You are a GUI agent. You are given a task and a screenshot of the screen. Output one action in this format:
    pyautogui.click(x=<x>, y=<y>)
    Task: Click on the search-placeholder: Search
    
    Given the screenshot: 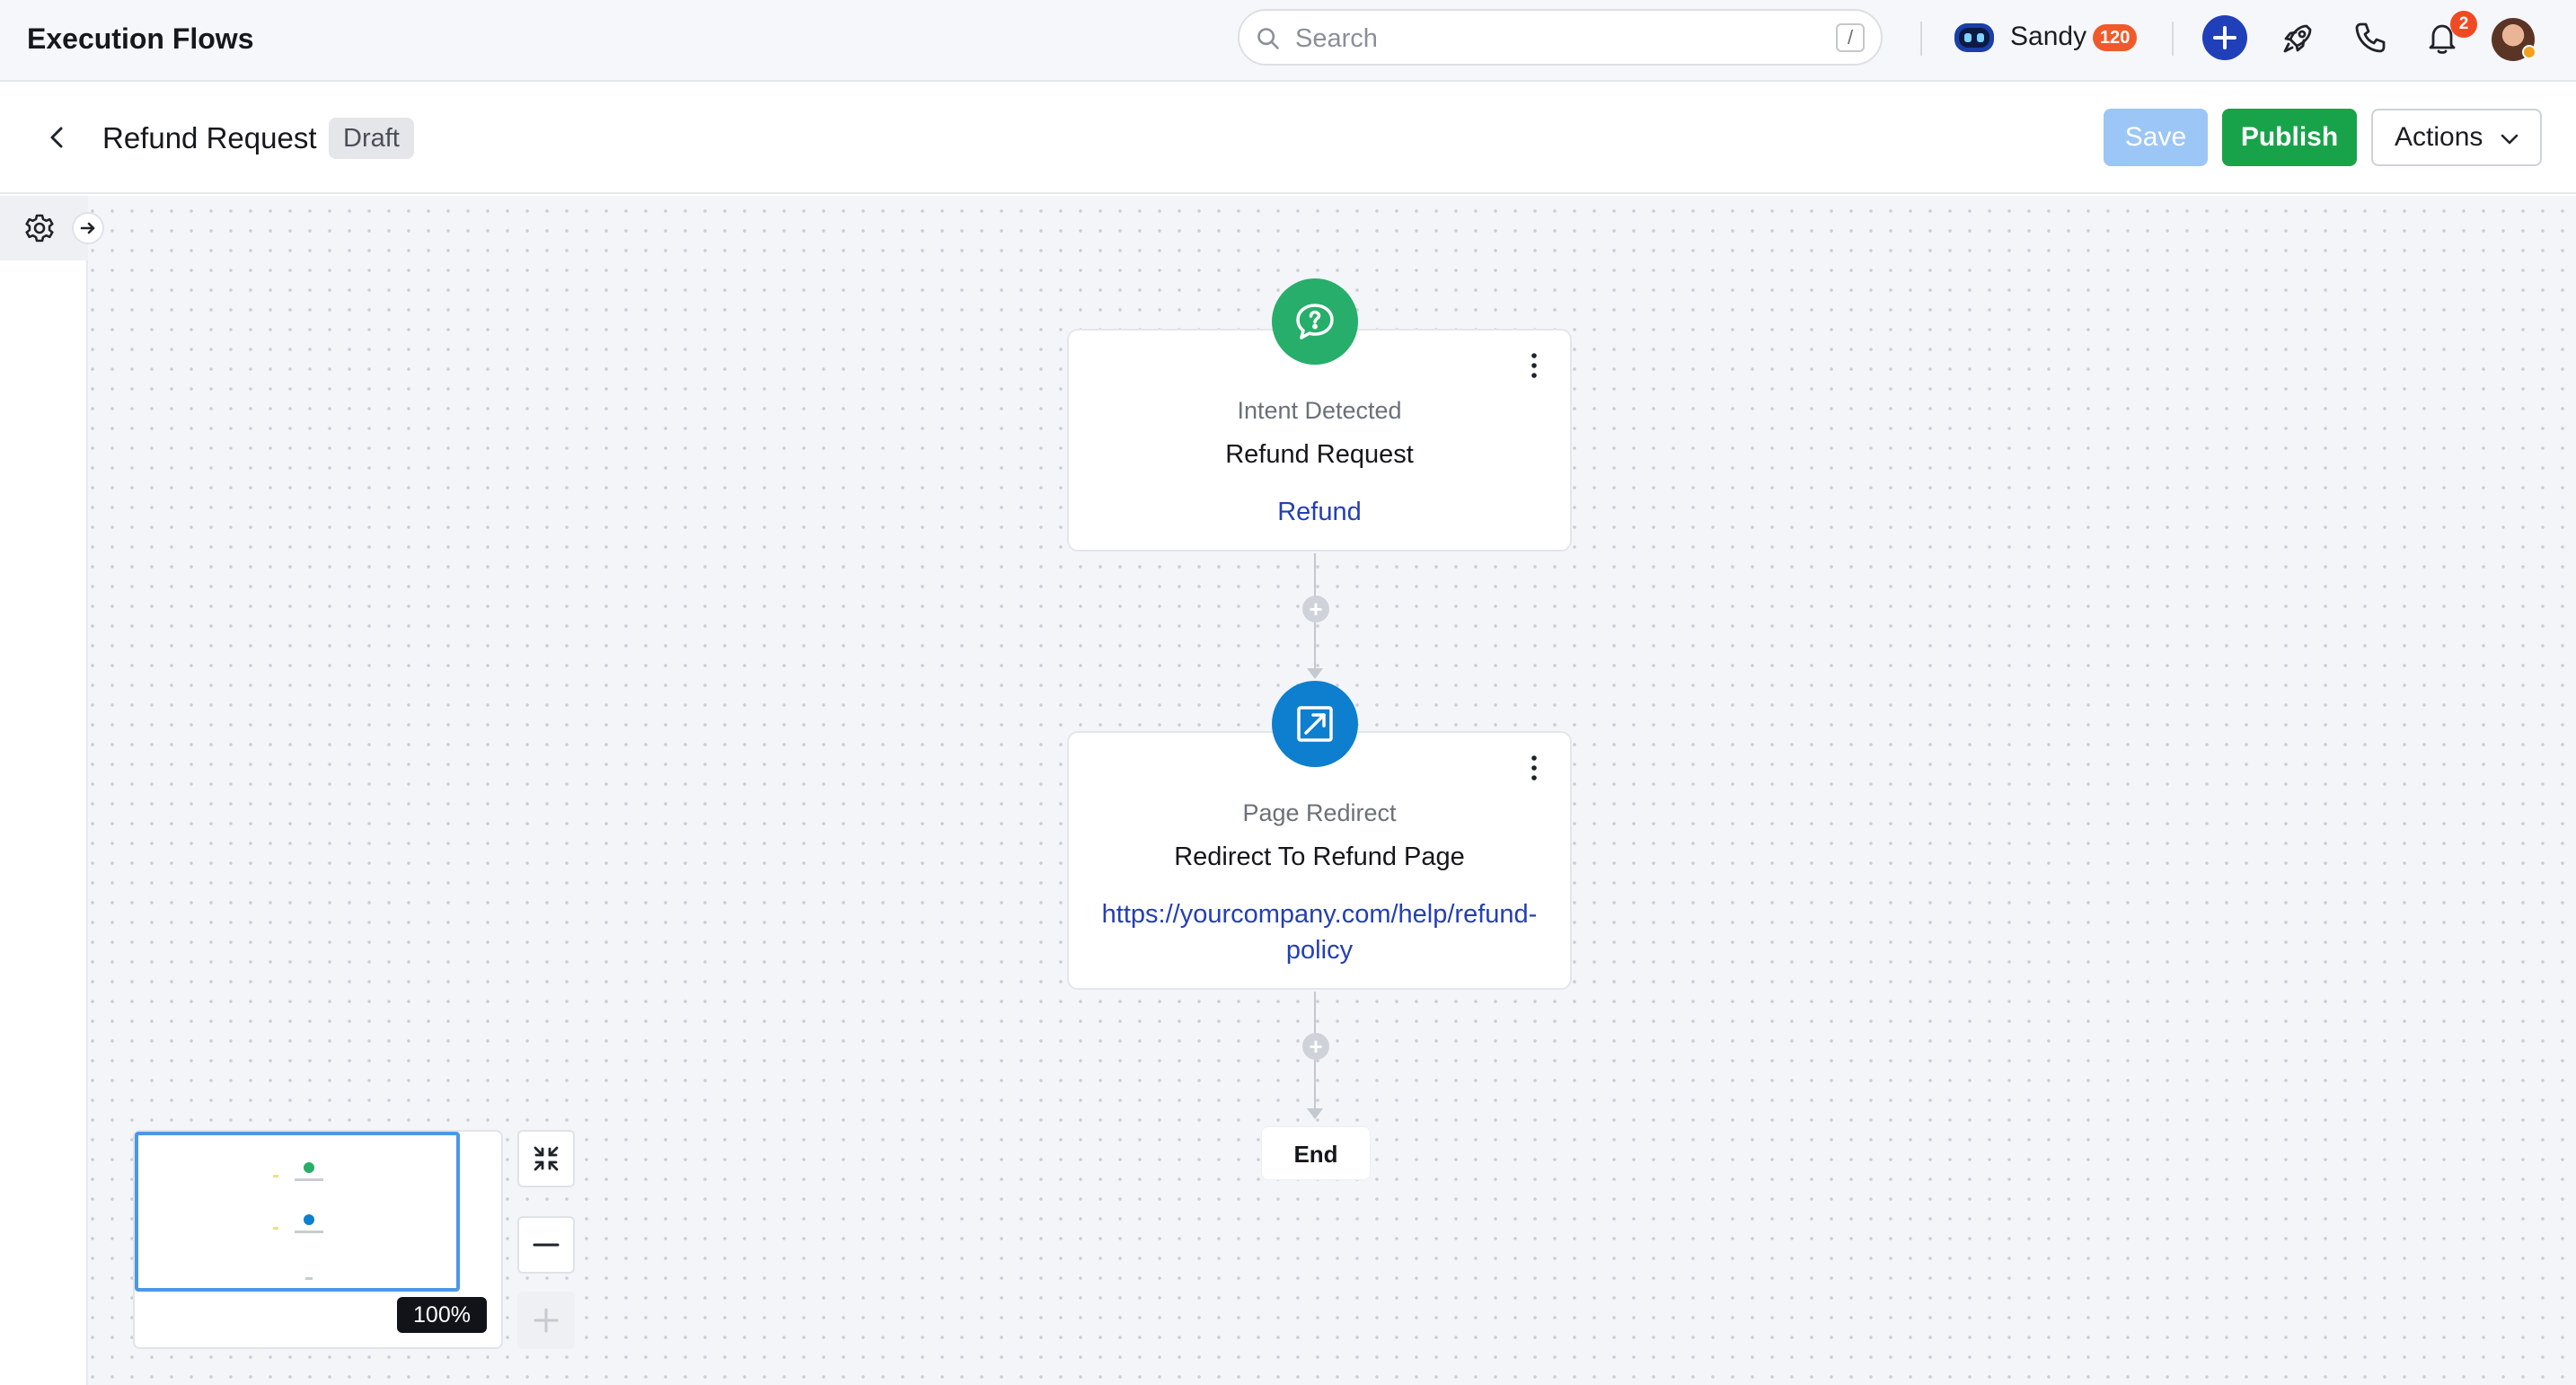 What is the action you would take?
    pyautogui.click(x=1336, y=39)
    